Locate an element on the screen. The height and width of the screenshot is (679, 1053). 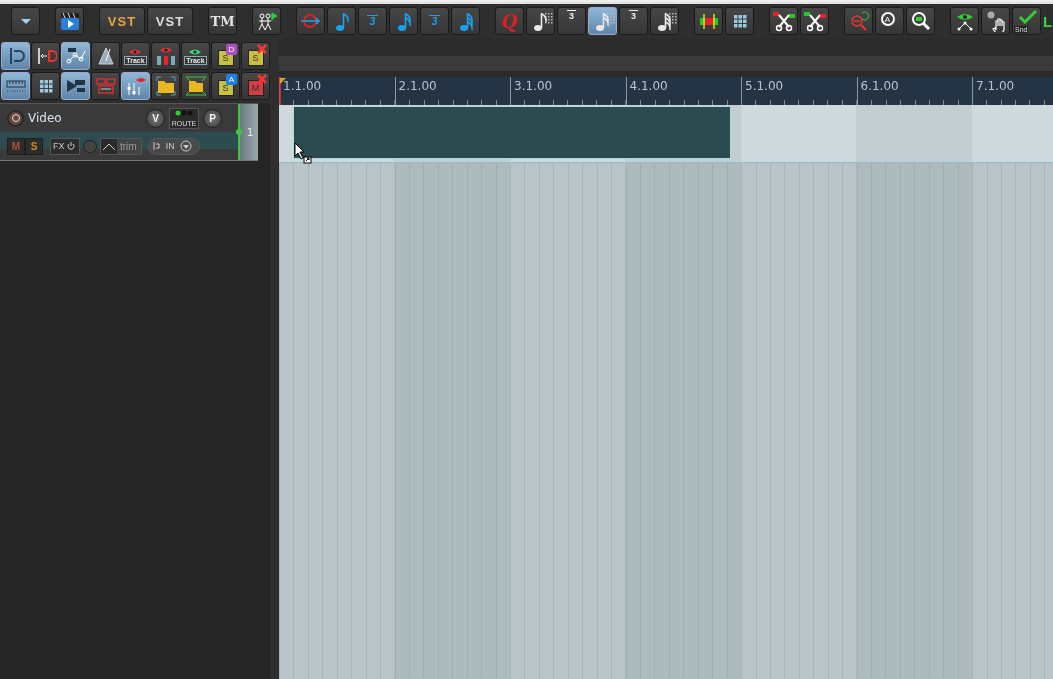
measure-label: 3.1.00 is located at coordinates (568, 91).